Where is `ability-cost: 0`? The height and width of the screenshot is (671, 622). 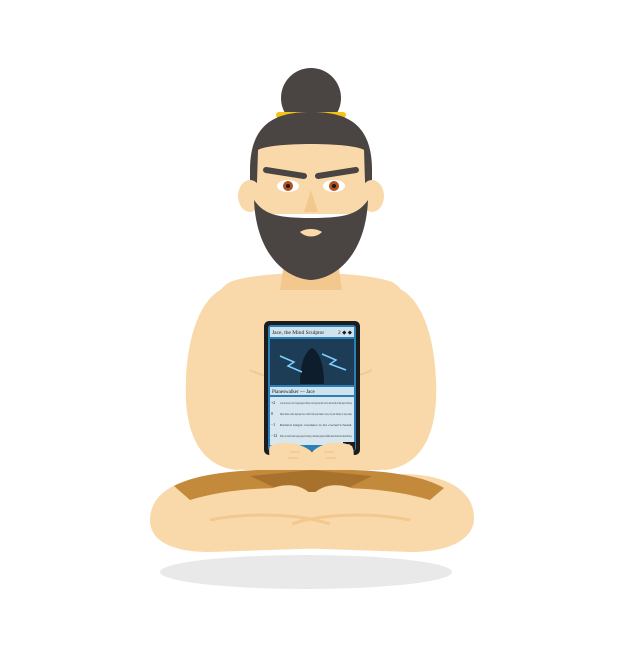
ability-cost: 0 is located at coordinates (272, 413).